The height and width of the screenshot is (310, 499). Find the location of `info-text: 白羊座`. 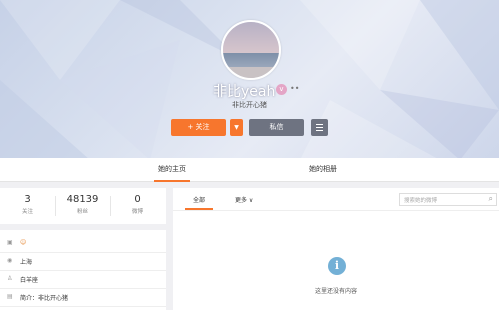

info-text: 白羊座 is located at coordinates (29, 280).